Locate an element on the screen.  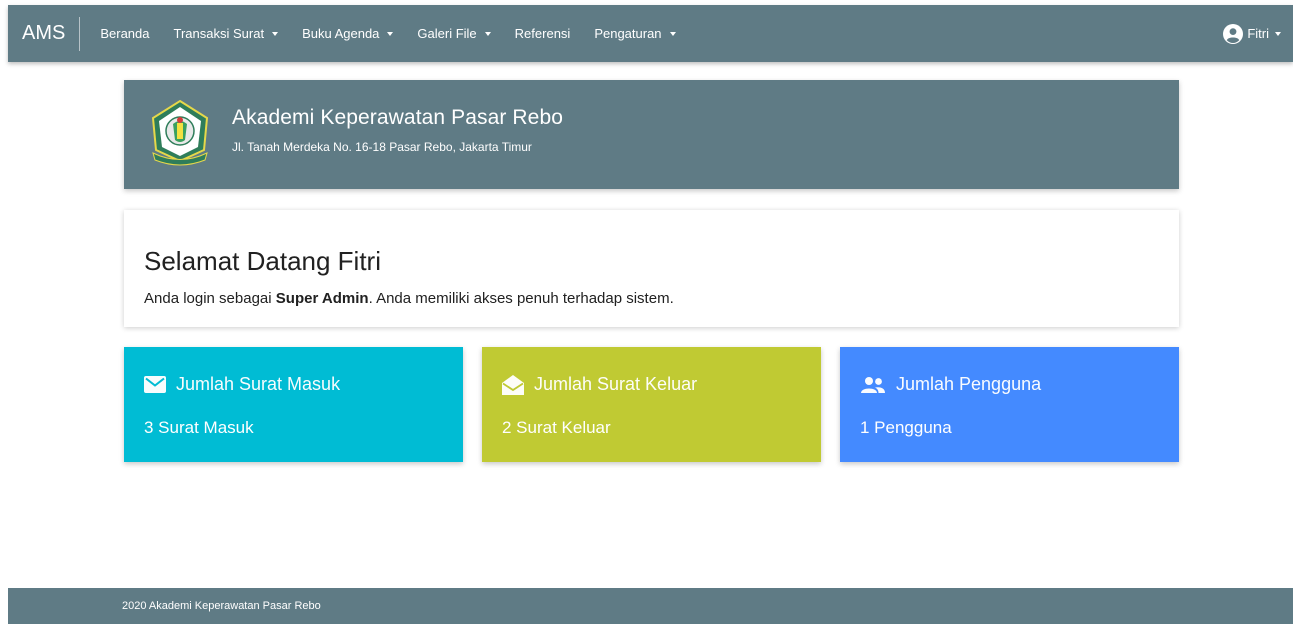
user-menu: Fitri is located at coordinates (1252, 33).